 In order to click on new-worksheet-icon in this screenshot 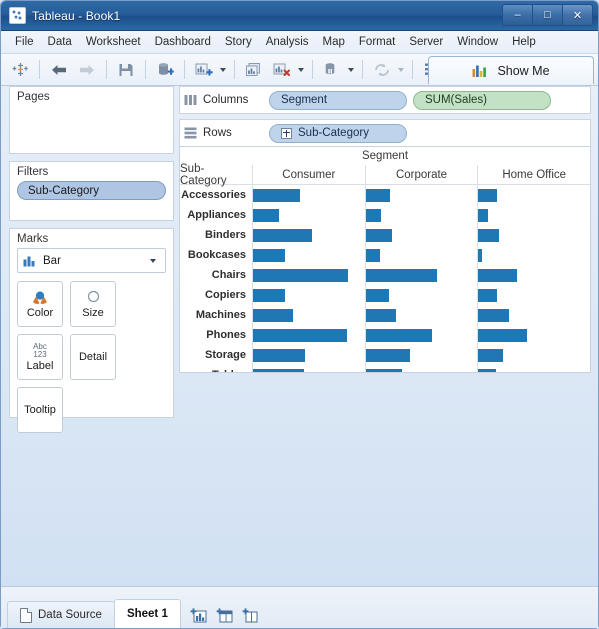, I will do `click(204, 69)`.